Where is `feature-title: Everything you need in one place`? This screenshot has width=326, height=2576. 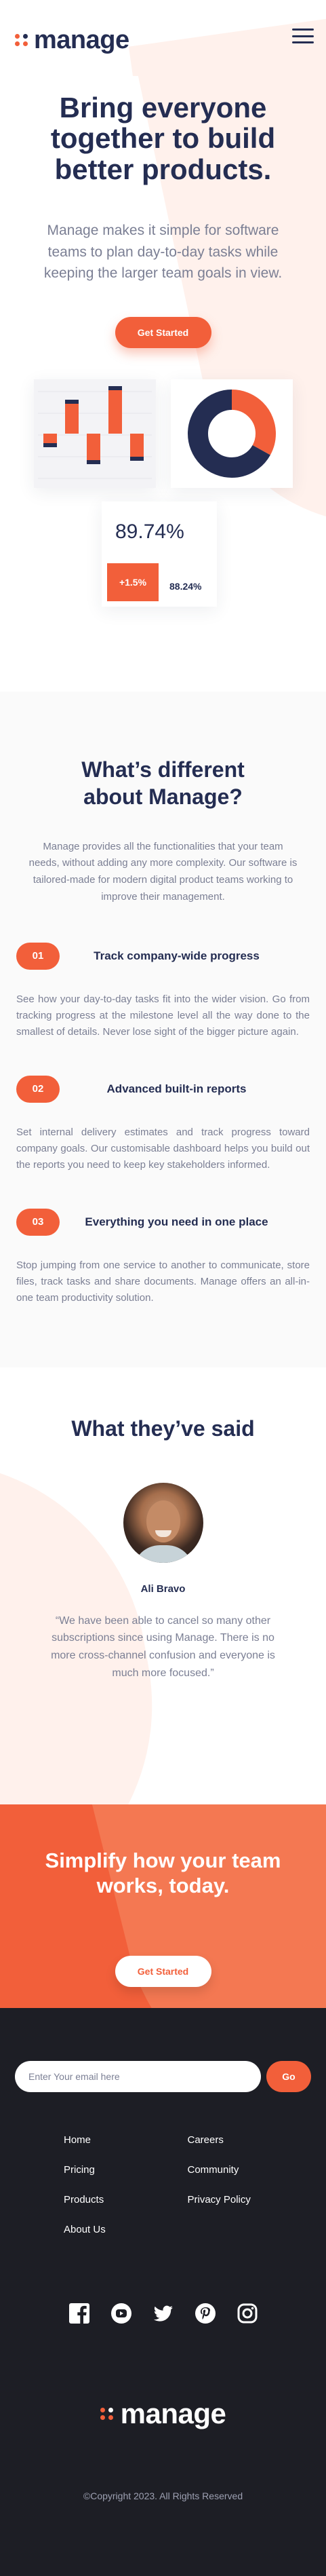
feature-title: Everything you need in one place is located at coordinates (176, 1221).